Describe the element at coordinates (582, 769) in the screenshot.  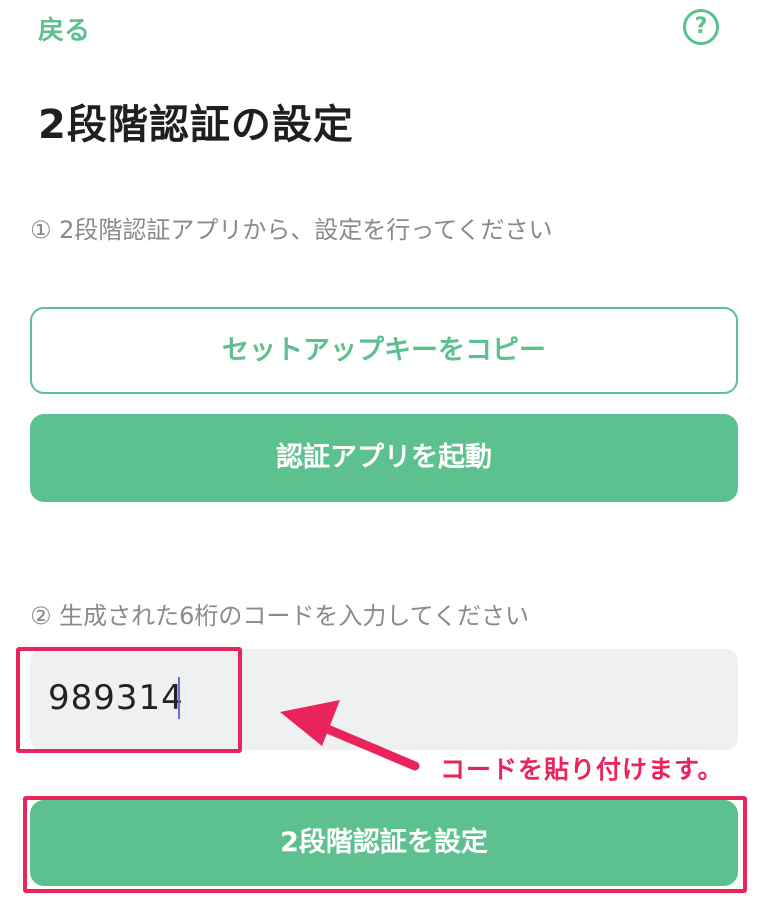
I see `annotation-label: コードを貼り付けます。` at that location.